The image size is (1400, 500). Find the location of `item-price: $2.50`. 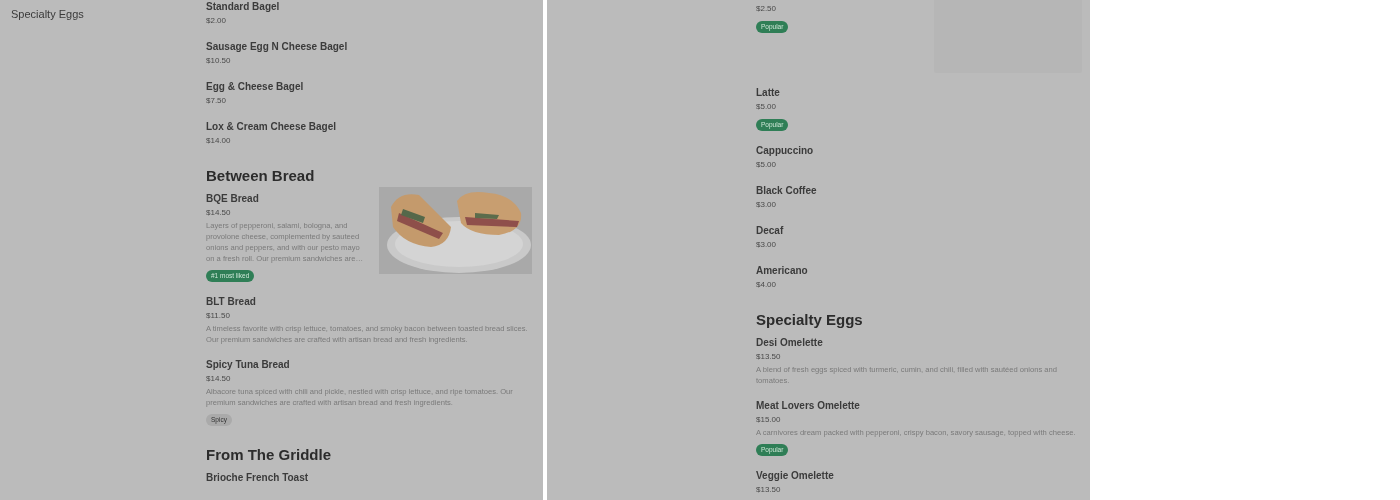

item-price: $2.50 is located at coordinates (767, 9).